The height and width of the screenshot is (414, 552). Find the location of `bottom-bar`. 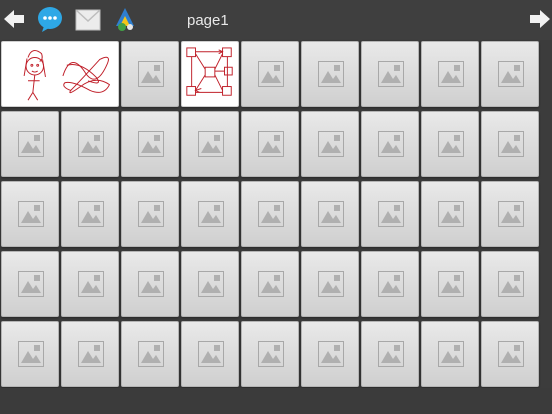

bottom-bar is located at coordinates (276, 401).